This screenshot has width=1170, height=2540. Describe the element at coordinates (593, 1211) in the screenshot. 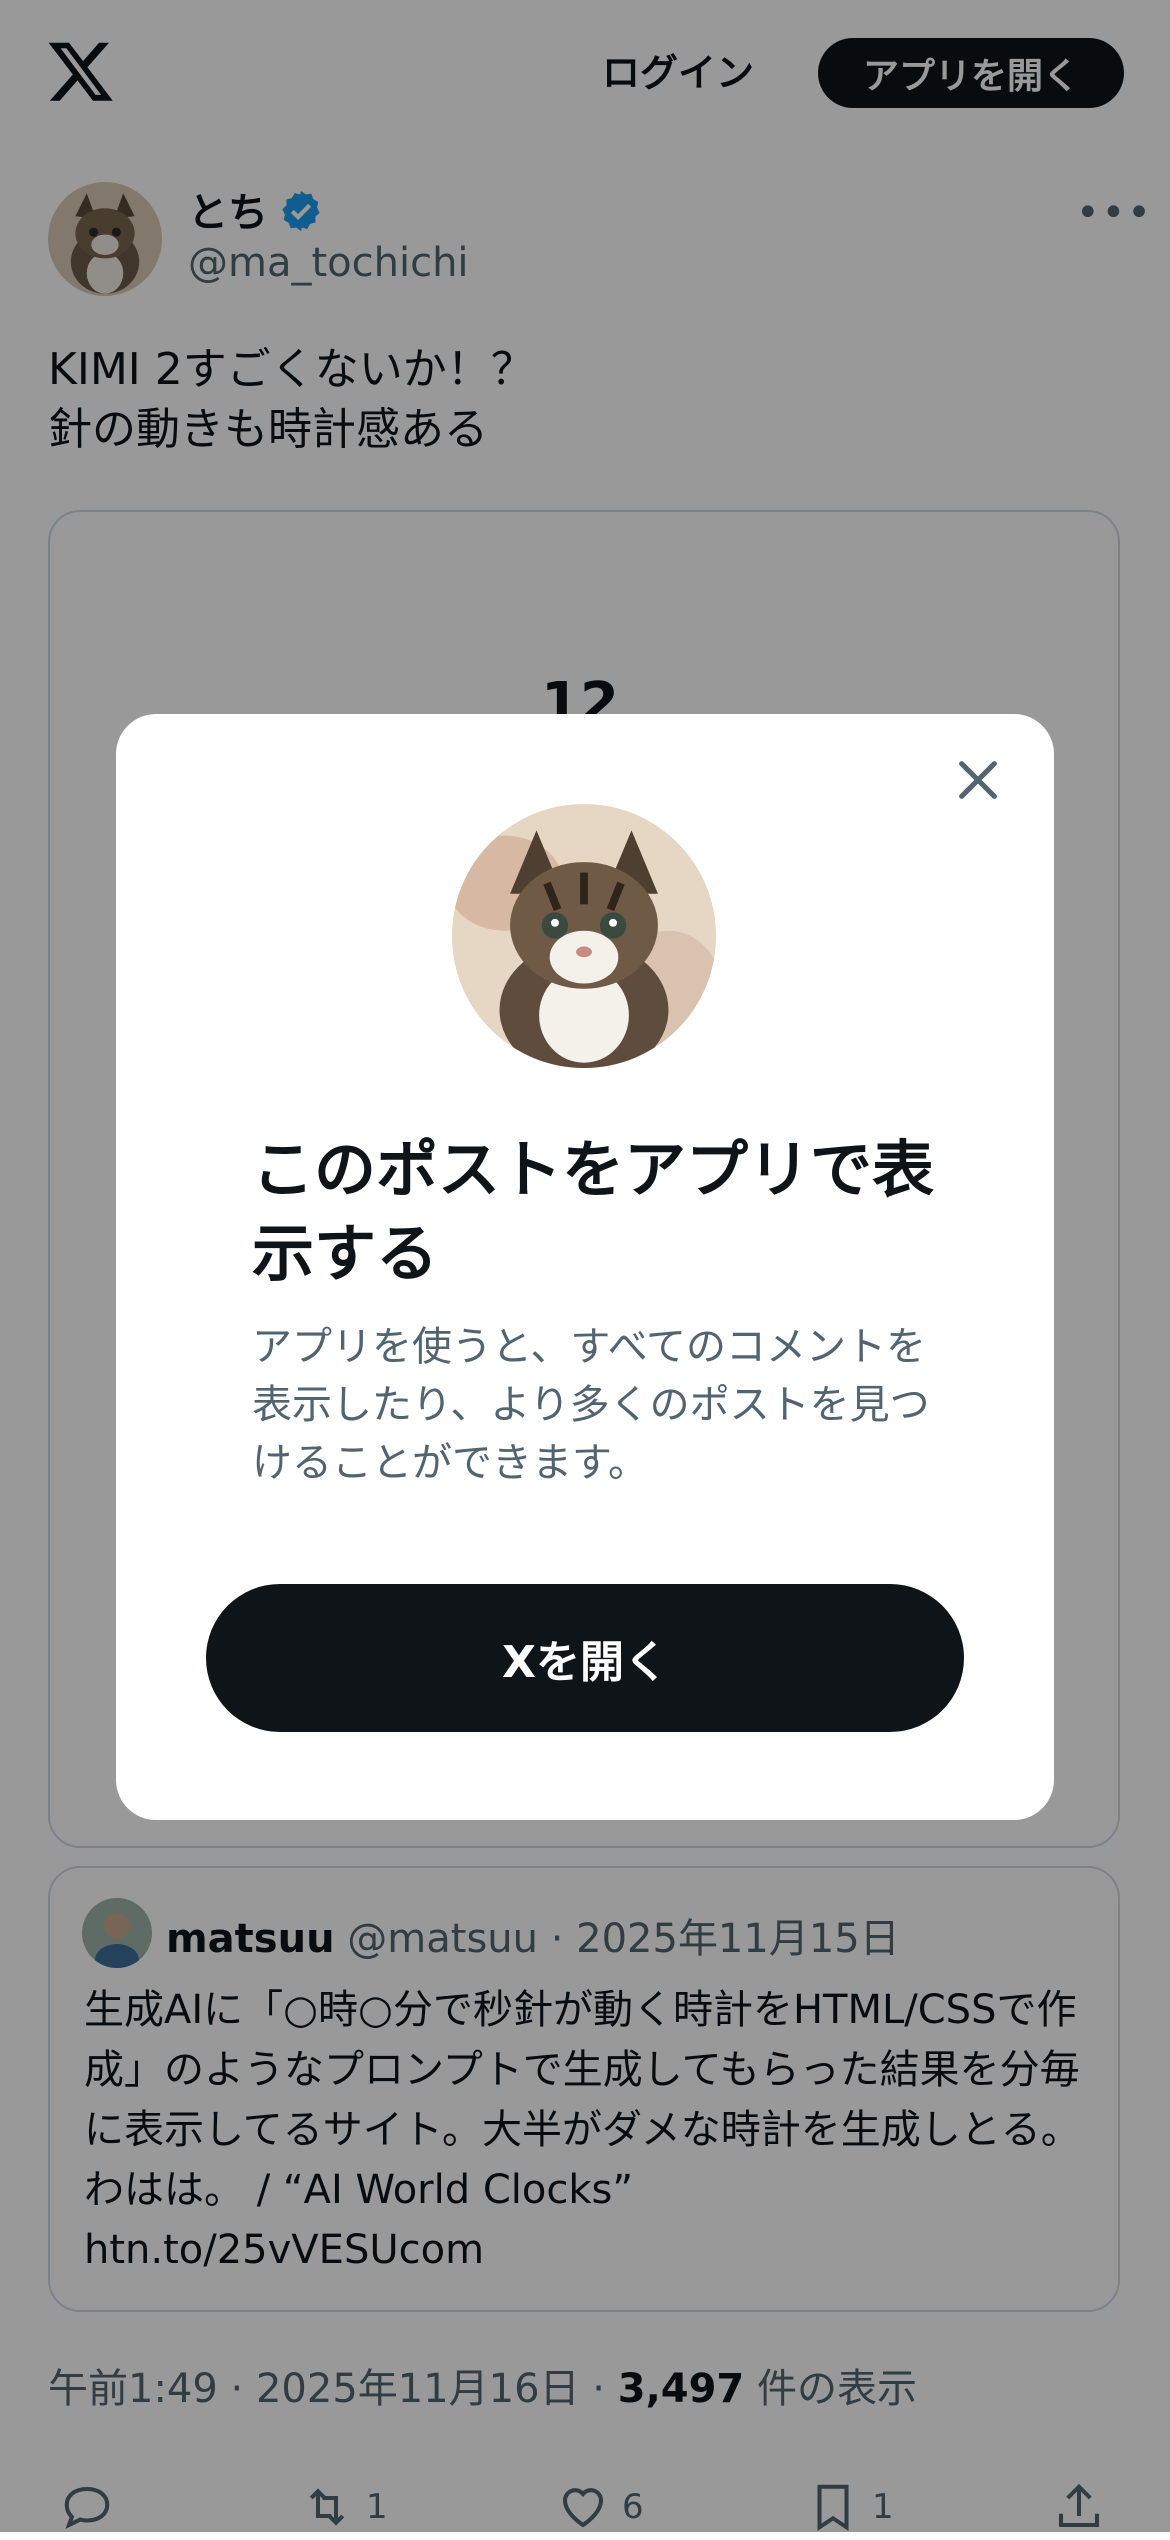

I see `modal-title: このポストをアプリで表示する` at that location.